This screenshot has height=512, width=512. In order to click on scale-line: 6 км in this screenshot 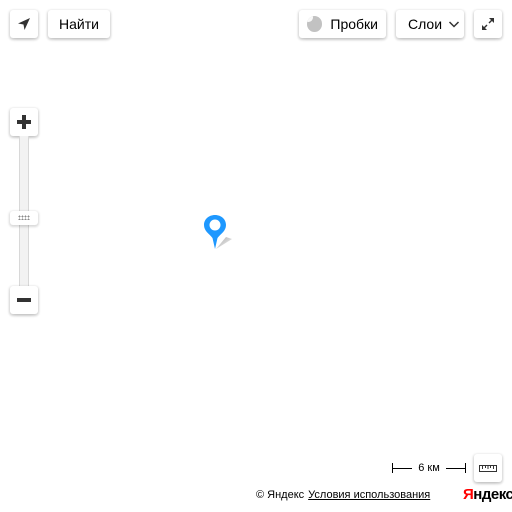, I will do `click(429, 468)`.